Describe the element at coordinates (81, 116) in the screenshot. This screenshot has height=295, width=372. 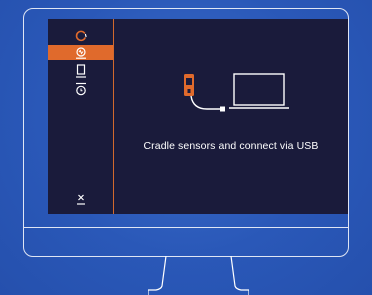
I see `sidebar` at that location.